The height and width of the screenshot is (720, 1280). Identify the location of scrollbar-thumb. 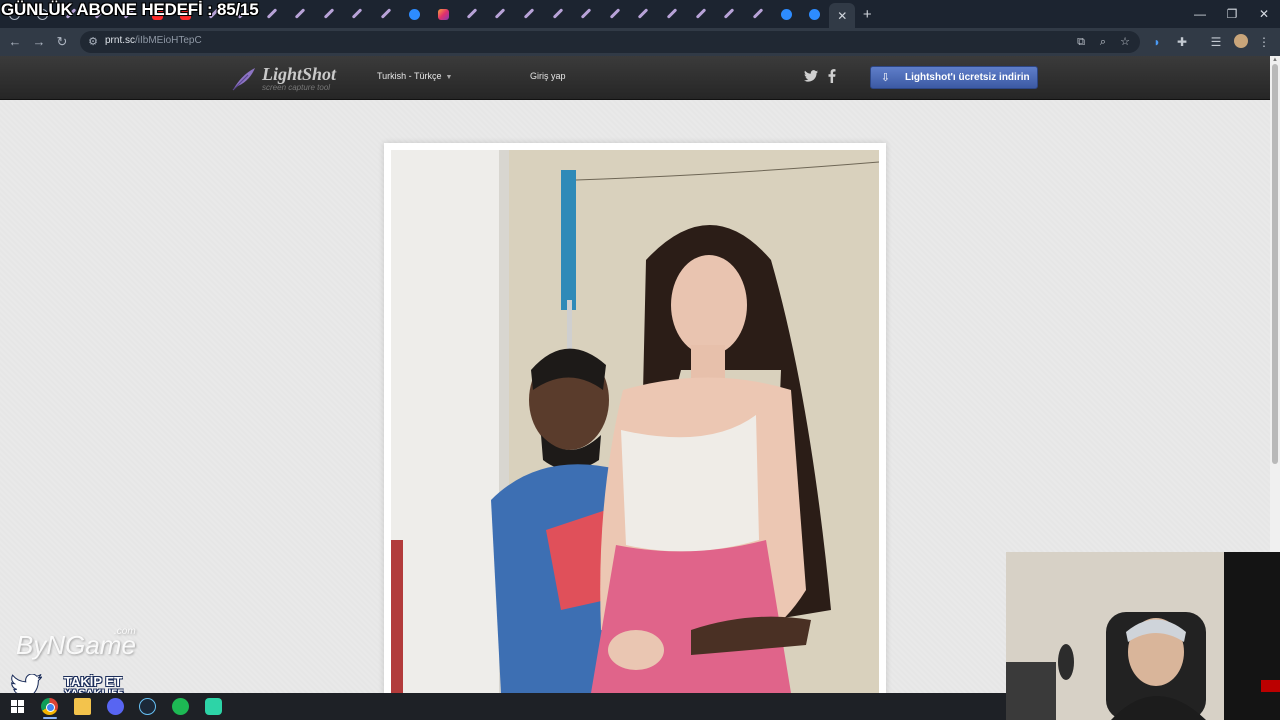
(1275, 264).